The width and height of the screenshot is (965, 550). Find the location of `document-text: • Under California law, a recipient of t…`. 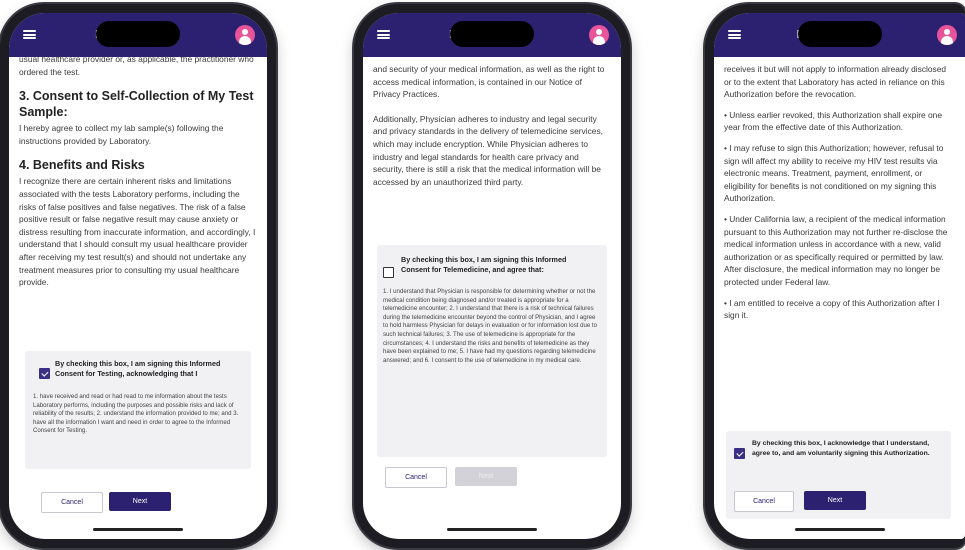

document-text: • Under California law, a recipient of t… is located at coordinates (836, 250).